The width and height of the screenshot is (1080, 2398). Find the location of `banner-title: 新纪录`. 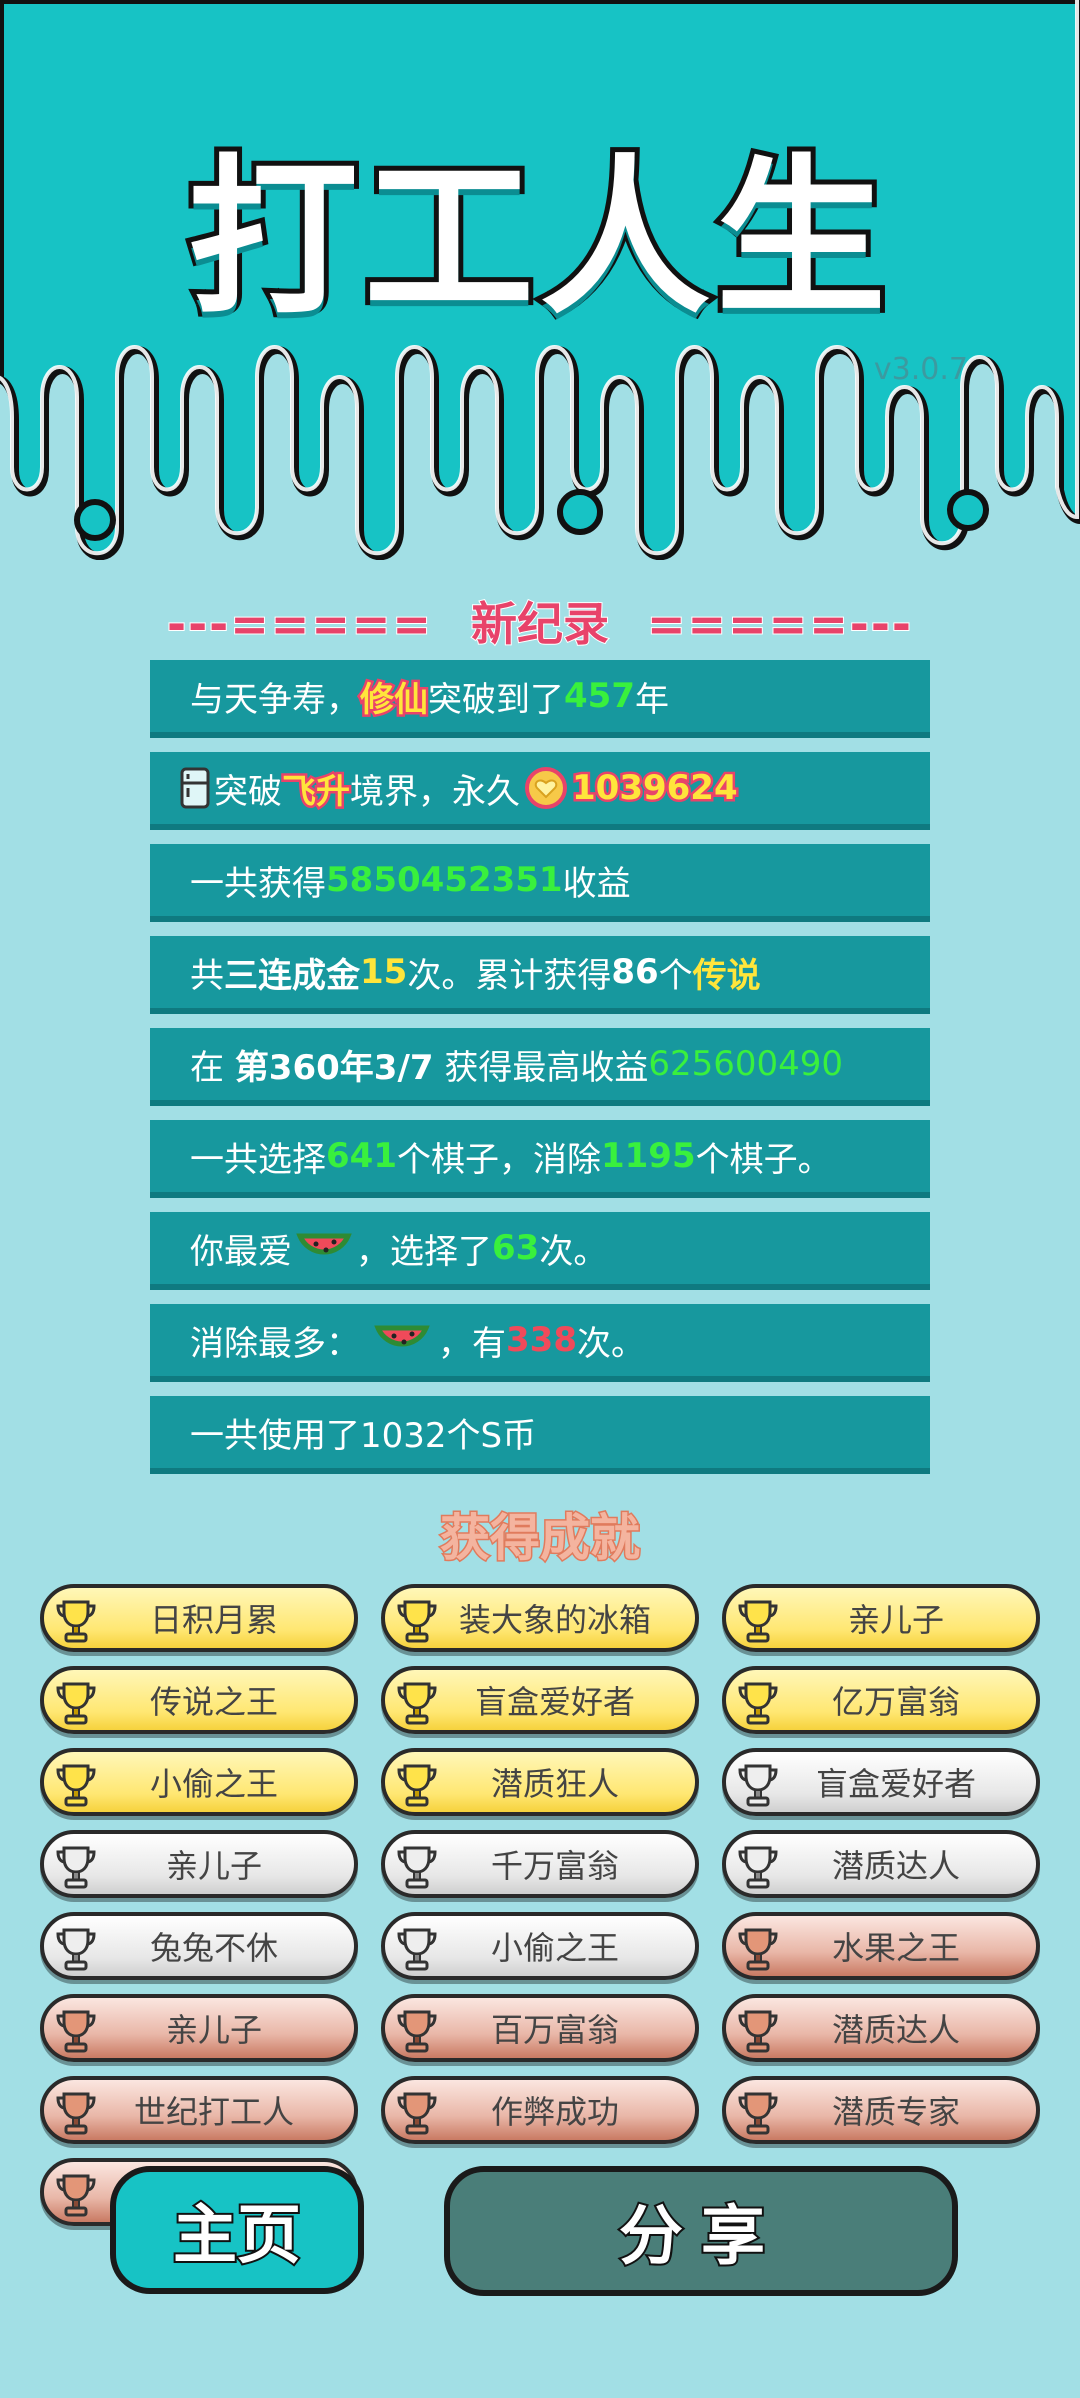

banner-title: 新纪录 is located at coordinates (540, 624).